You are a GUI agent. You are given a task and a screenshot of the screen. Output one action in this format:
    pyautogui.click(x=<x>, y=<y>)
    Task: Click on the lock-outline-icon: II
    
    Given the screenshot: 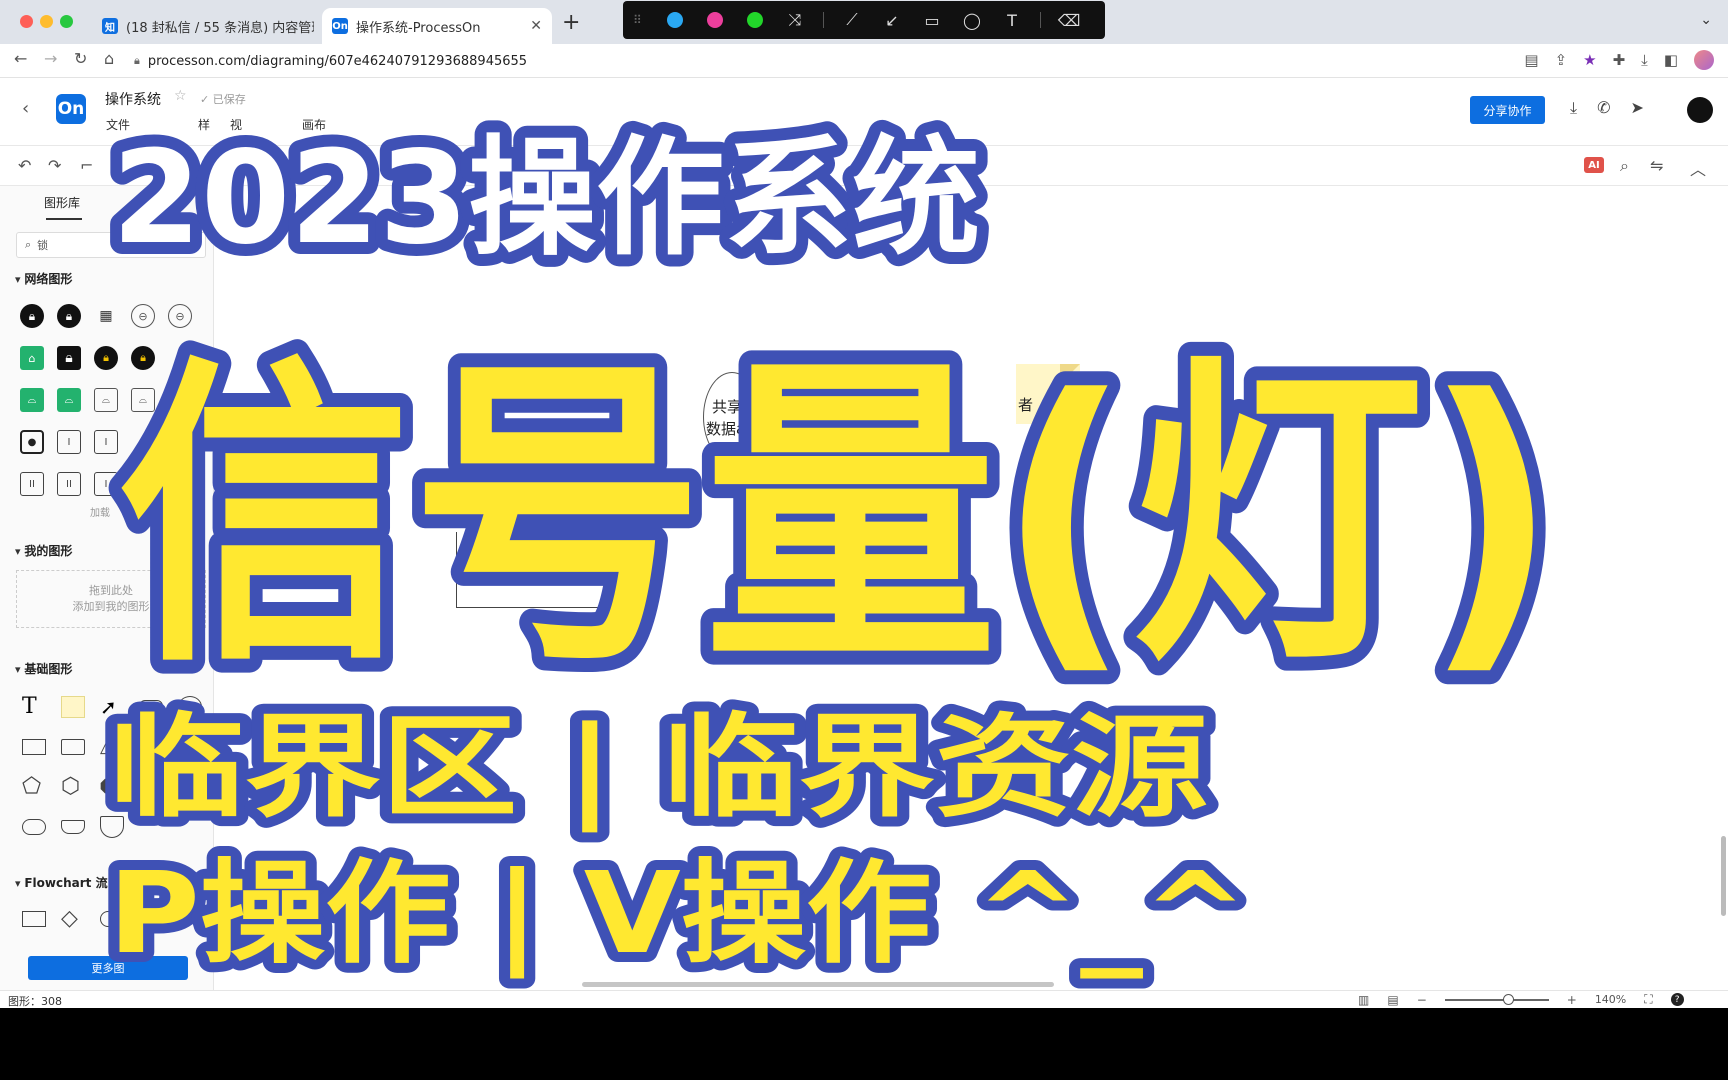 What is the action you would take?
    pyautogui.click(x=32, y=484)
    